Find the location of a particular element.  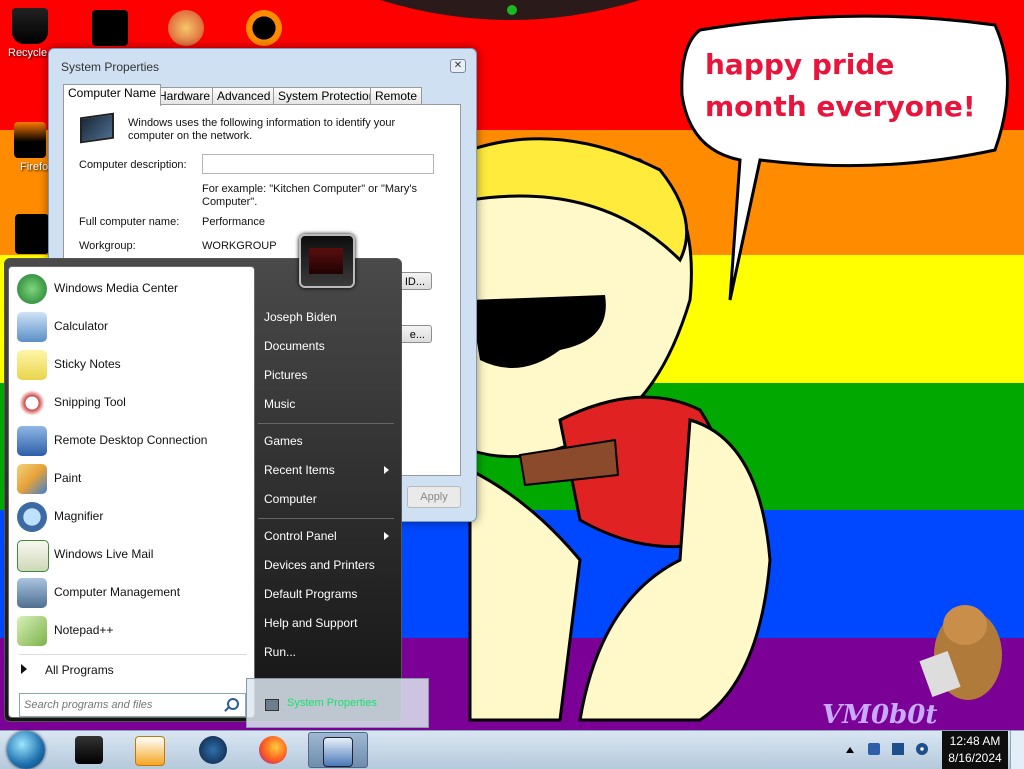

tab-remote: Remote is located at coordinates (396, 96).